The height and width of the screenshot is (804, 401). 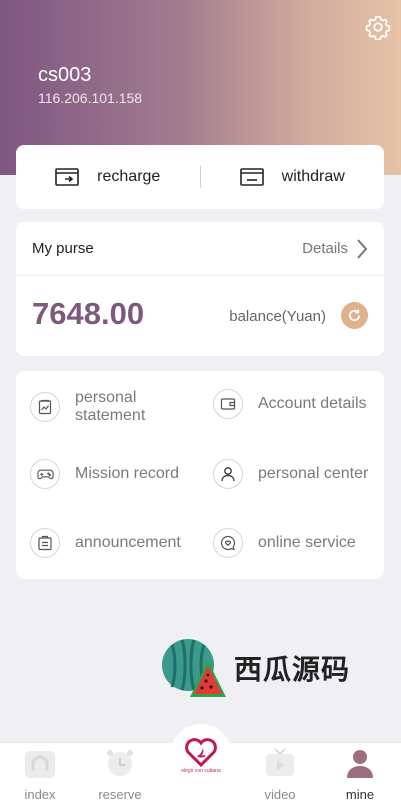 I want to click on menu-item-mission-record: Mission record, so click(x=104, y=474).